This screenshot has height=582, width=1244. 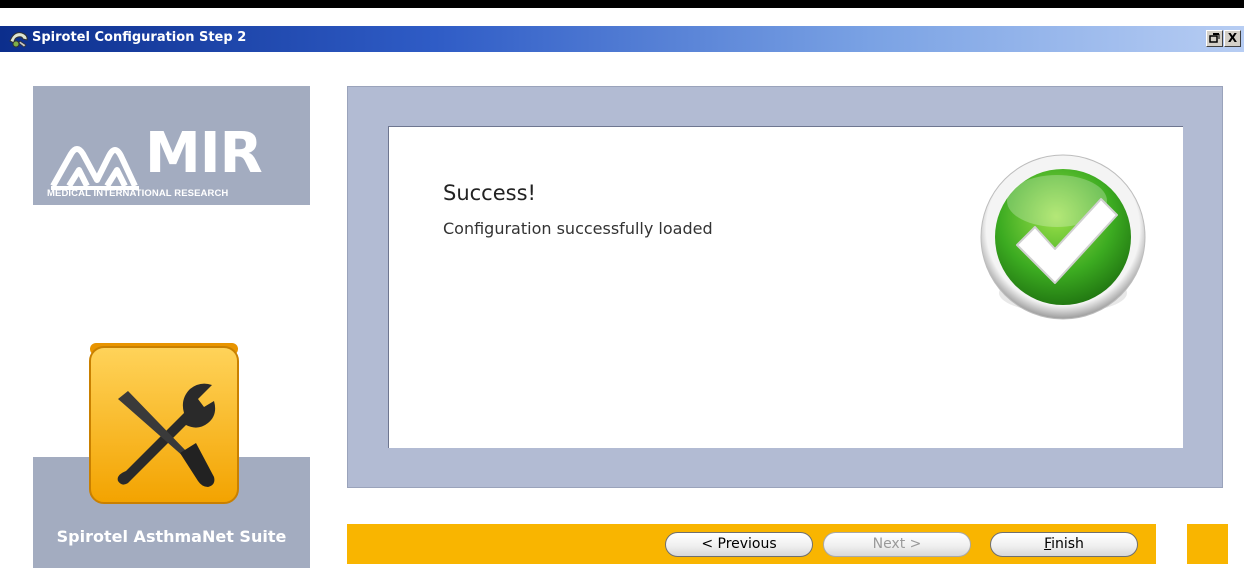 I want to click on restore-icon, so click(x=1214, y=38).